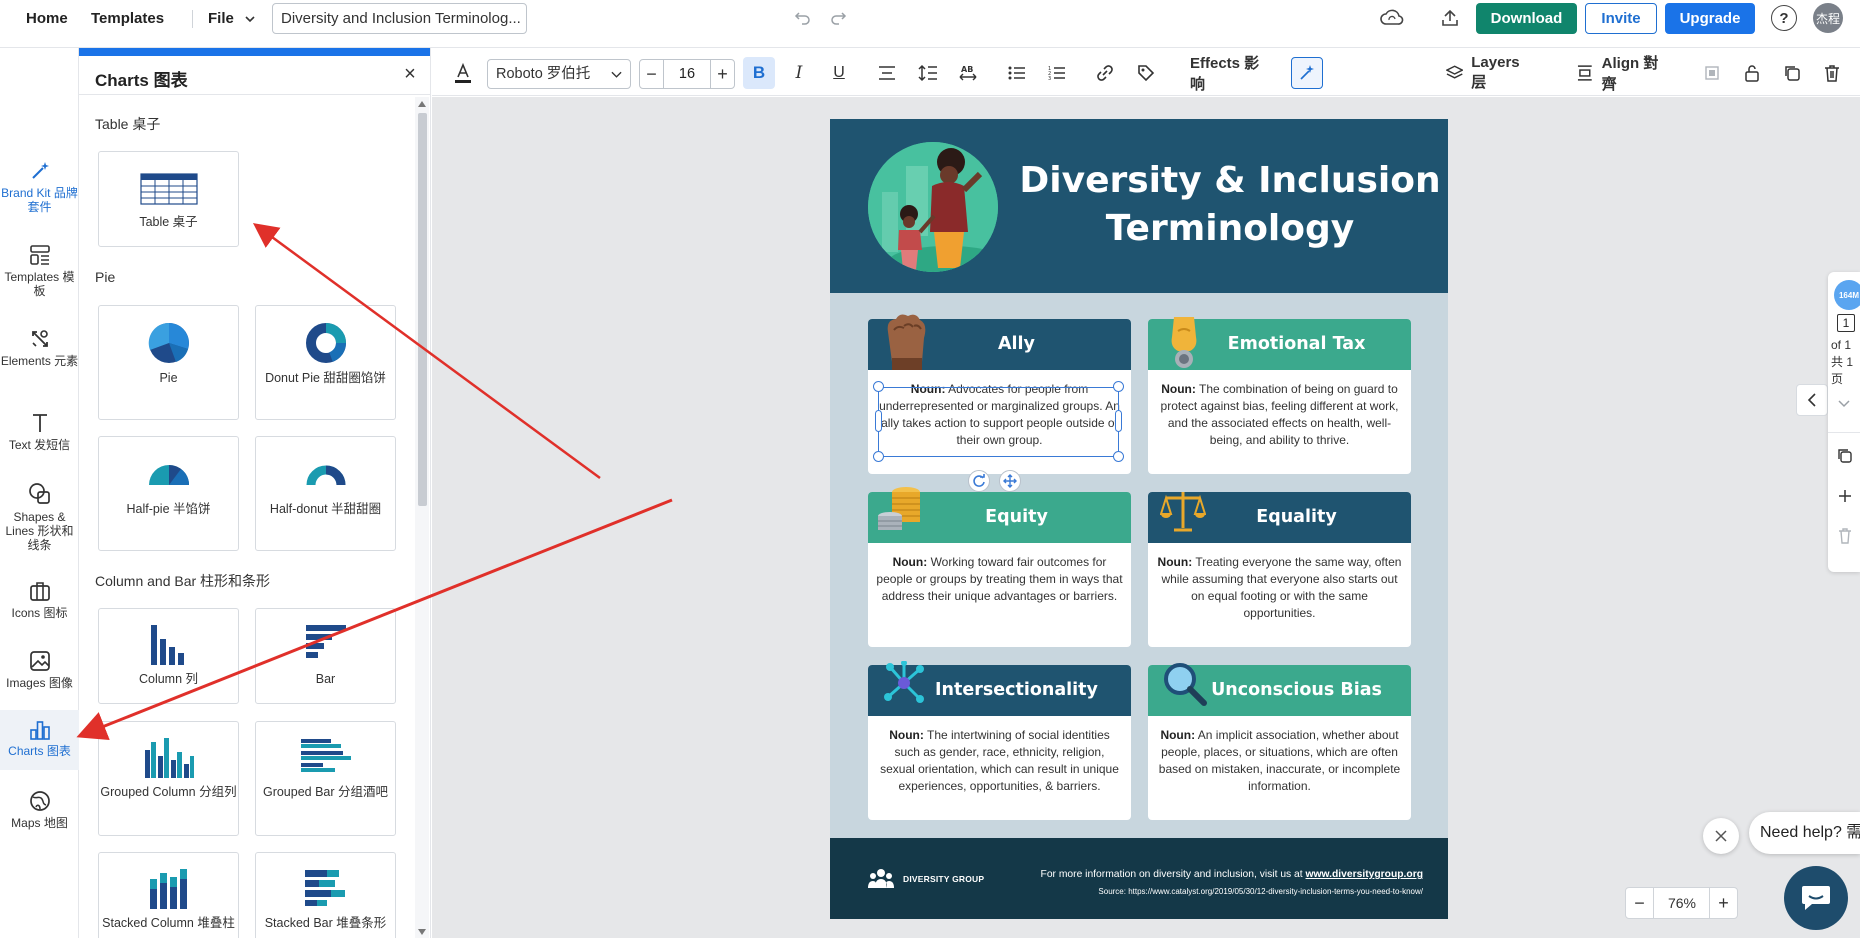 This screenshot has height=938, width=1860. What do you see at coordinates (1057, 73) in the screenshot?
I see `numbered-list-button: 123` at bounding box center [1057, 73].